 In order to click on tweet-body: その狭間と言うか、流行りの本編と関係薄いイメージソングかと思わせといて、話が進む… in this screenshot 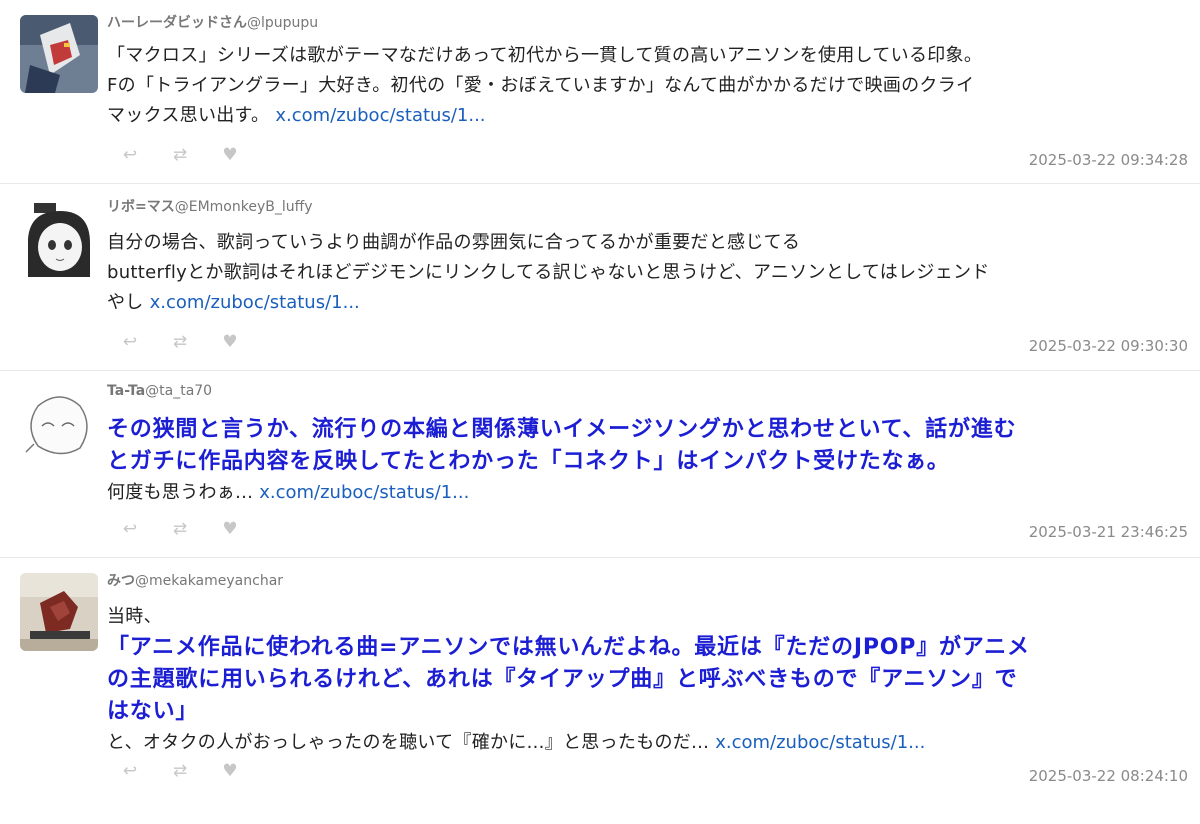, I will do `click(649, 461)`.